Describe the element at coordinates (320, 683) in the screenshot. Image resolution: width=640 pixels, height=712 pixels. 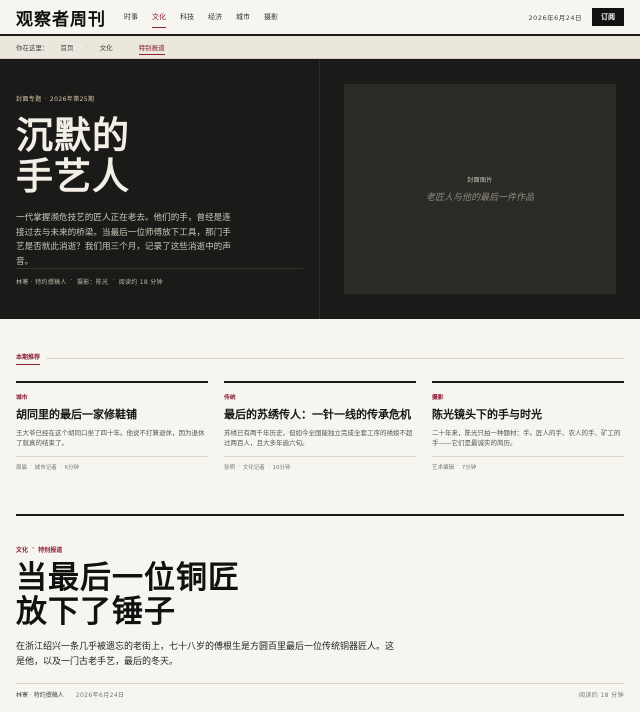
I see `feature-meta-divider` at that location.